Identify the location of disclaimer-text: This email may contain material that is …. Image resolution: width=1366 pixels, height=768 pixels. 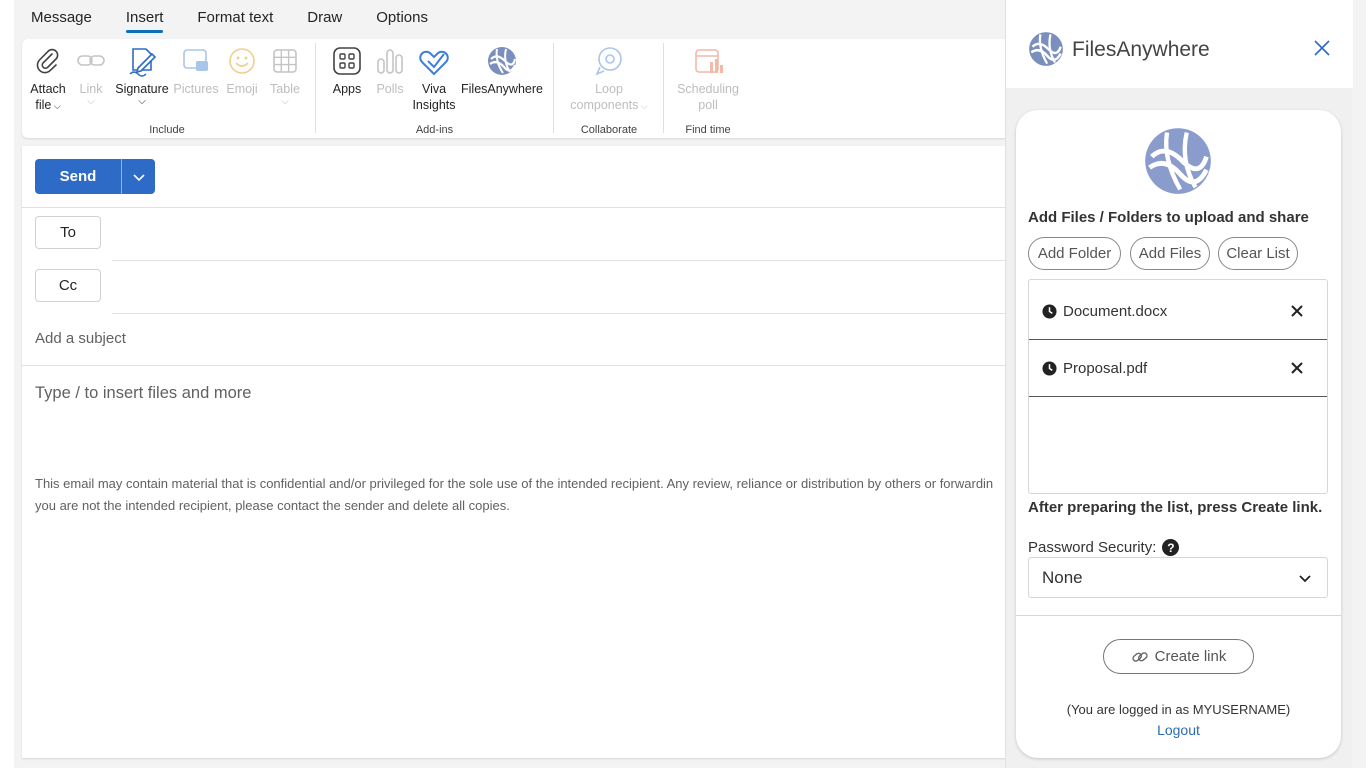
(522, 495).